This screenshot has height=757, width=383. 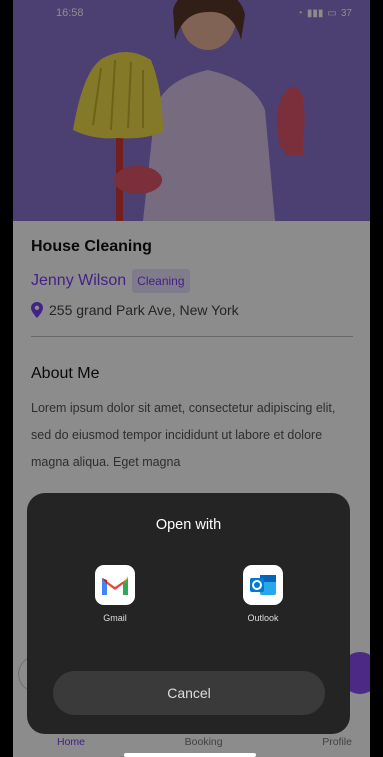 I want to click on app-option-outlook: Outlook, so click(x=263, y=594).